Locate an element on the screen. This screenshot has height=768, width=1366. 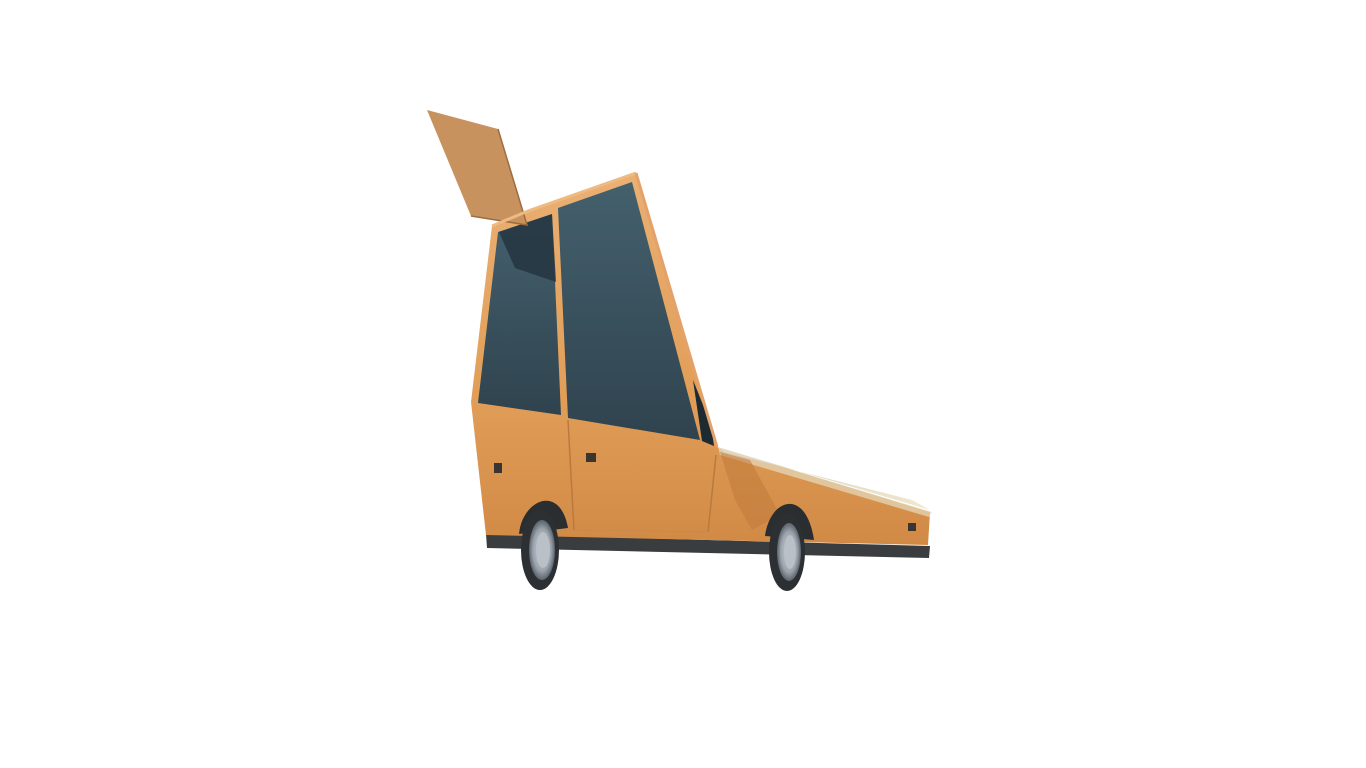
front-wheel is located at coordinates (787, 552).